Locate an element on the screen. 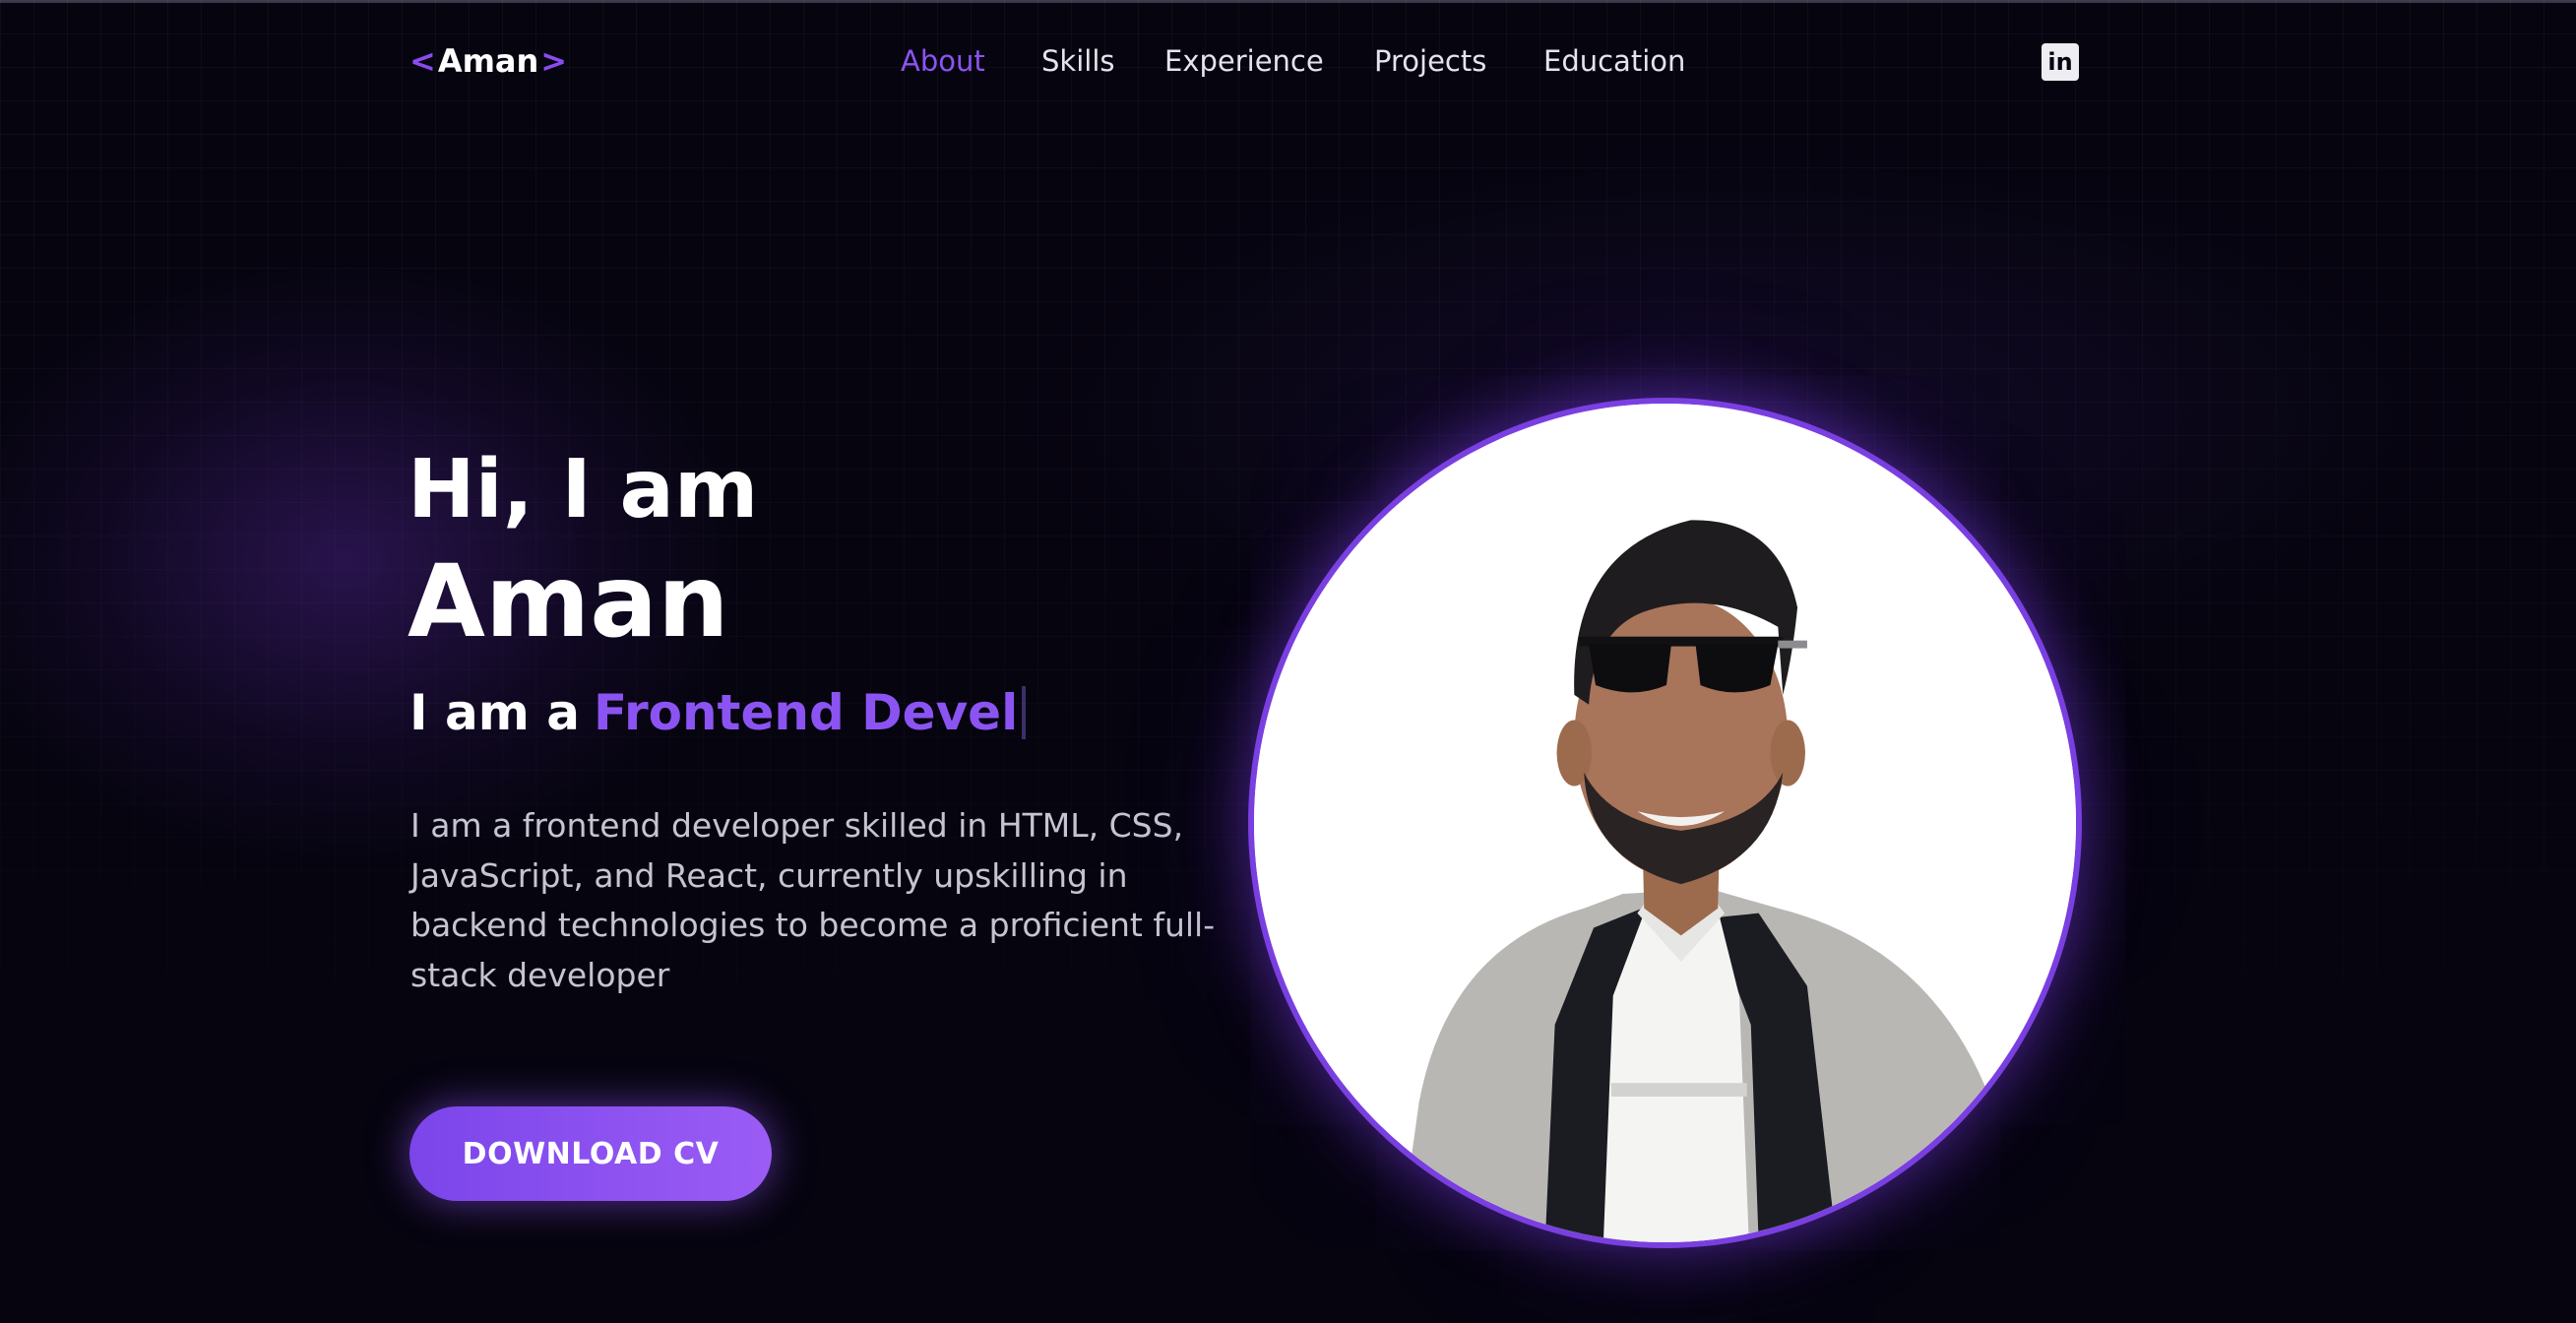 Image resolution: width=2576 pixels, height=1323 pixels. nav-link-skills: Skills is located at coordinates (1077, 61).